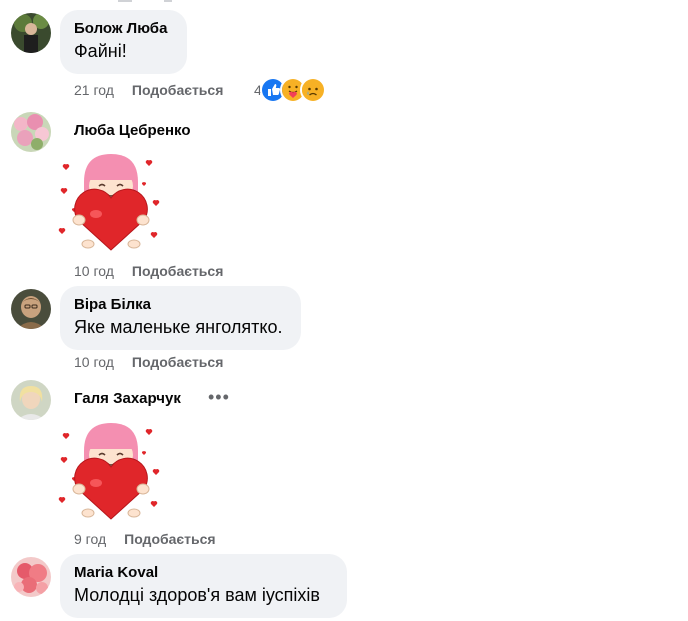  I want to click on comment-bubble: Болож Люба Файні!, so click(123, 42).